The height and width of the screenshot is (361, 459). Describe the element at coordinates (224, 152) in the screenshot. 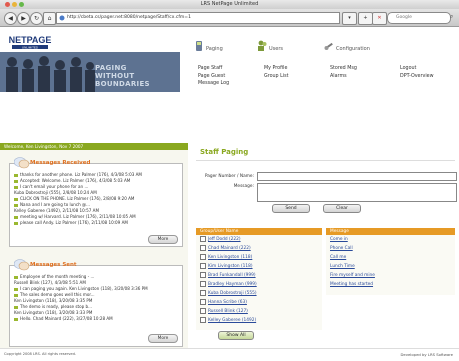

I see `staff-paging-title: Staff Paging` at that location.